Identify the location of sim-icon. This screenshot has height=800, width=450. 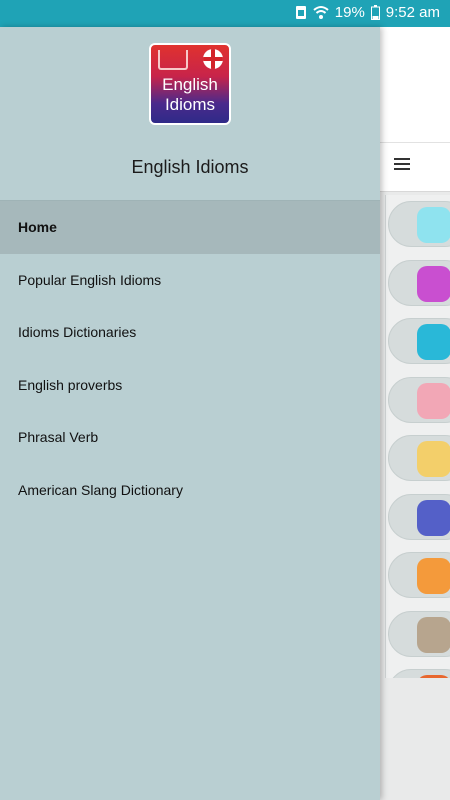
(300, 12).